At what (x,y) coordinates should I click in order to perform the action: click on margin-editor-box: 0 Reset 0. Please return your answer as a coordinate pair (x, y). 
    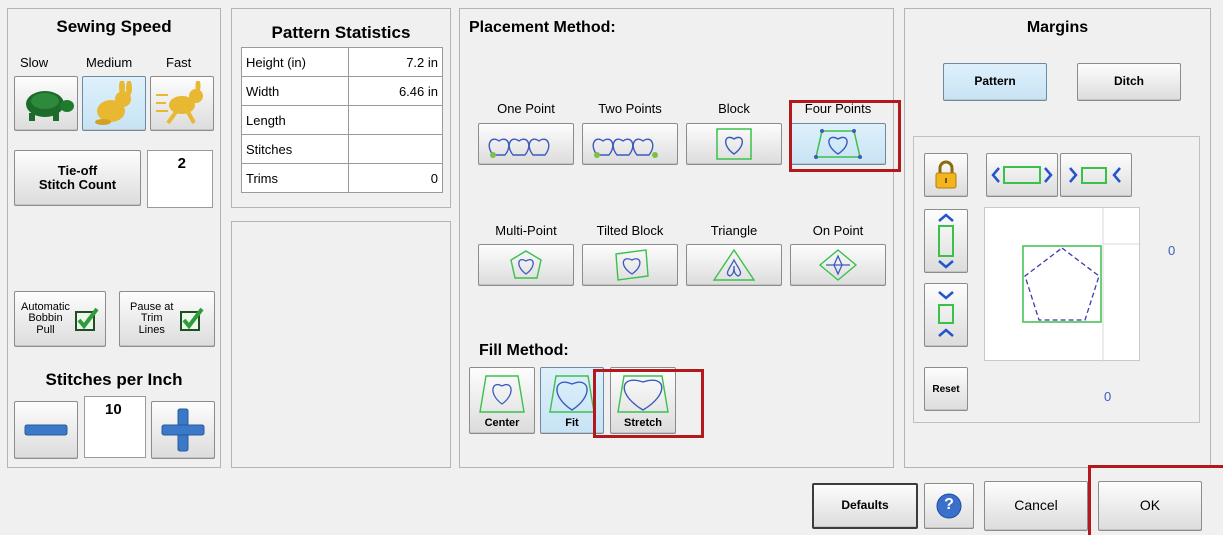
    Looking at the image, I should click on (1056, 279).